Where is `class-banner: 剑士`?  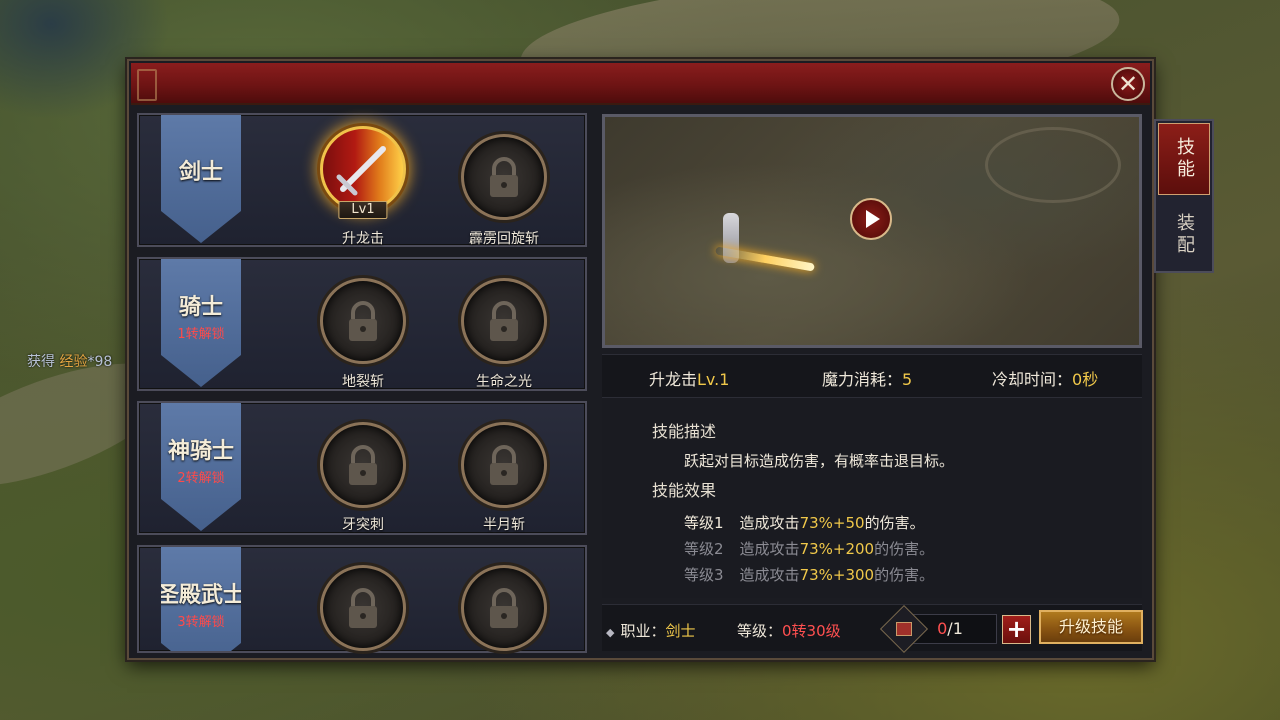
class-banner: 剑士 is located at coordinates (201, 179).